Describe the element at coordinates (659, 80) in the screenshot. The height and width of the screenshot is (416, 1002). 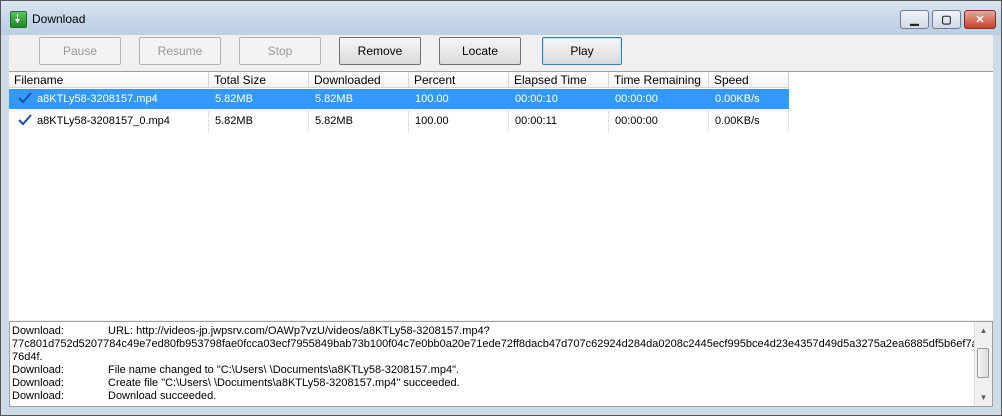
I see `column-header-time-remaining: Time Remaining` at that location.